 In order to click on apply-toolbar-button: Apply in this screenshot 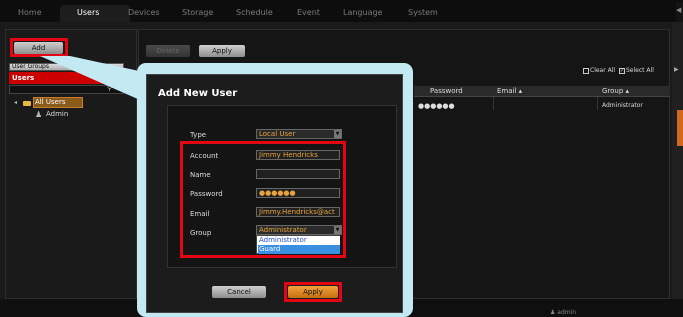, I will do `click(222, 51)`.